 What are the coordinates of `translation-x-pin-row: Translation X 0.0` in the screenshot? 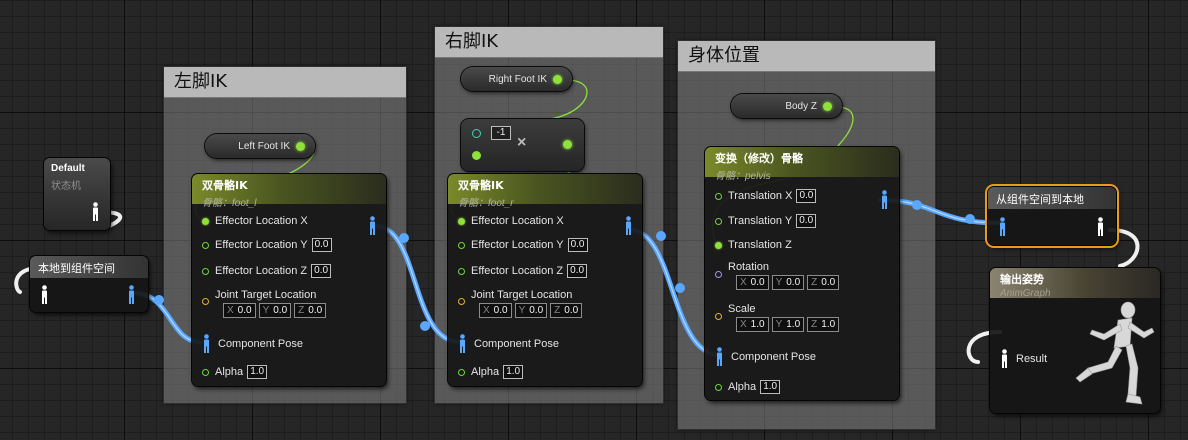 It's located at (766, 196).